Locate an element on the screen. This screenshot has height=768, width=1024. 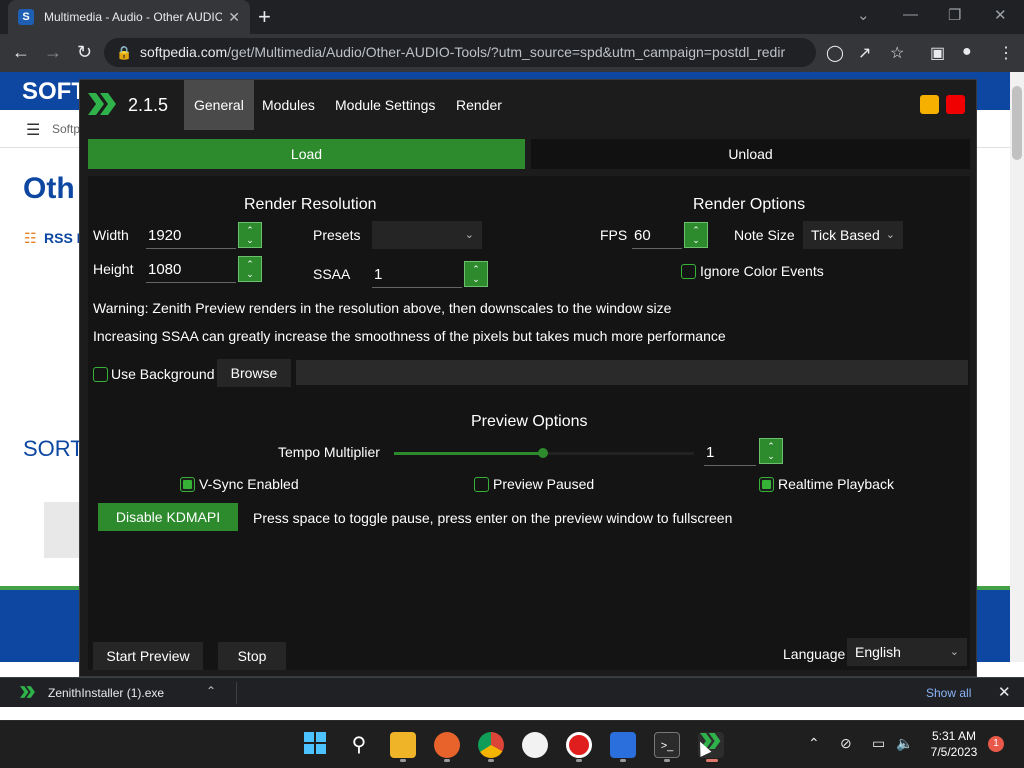
stop-button: Stop is located at coordinates (252, 656).